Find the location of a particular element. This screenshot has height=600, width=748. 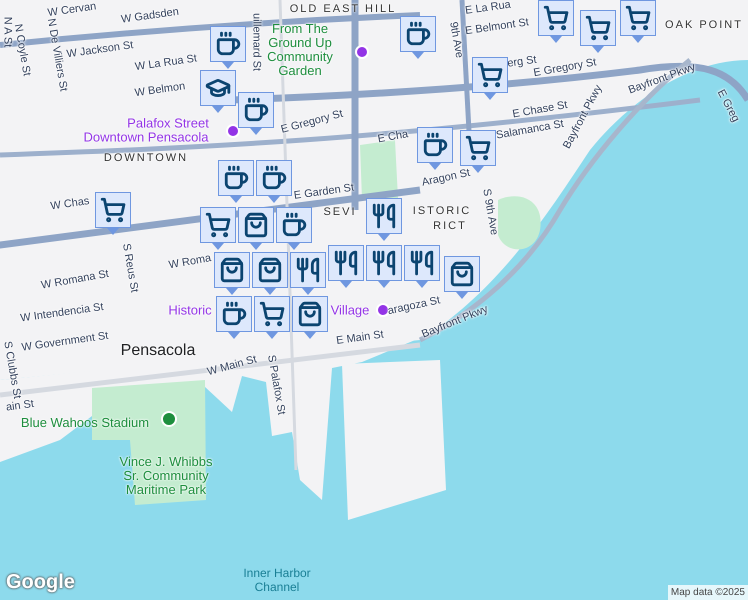

street-label: N A St is located at coordinates (7, 32).